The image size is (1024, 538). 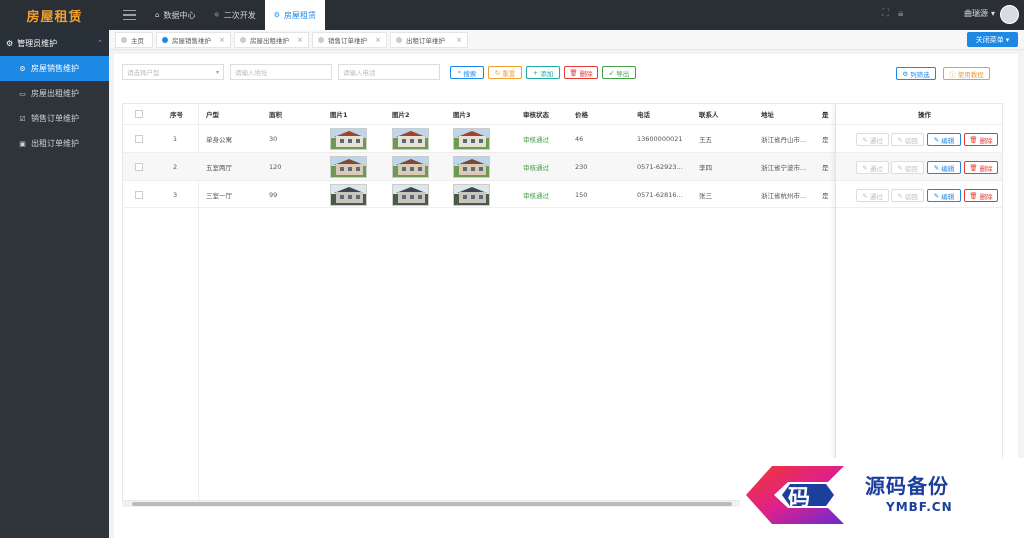 What do you see at coordinates (643, 115) in the screenshot?
I see `header-phone: 电话` at bounding box center [643, 115].